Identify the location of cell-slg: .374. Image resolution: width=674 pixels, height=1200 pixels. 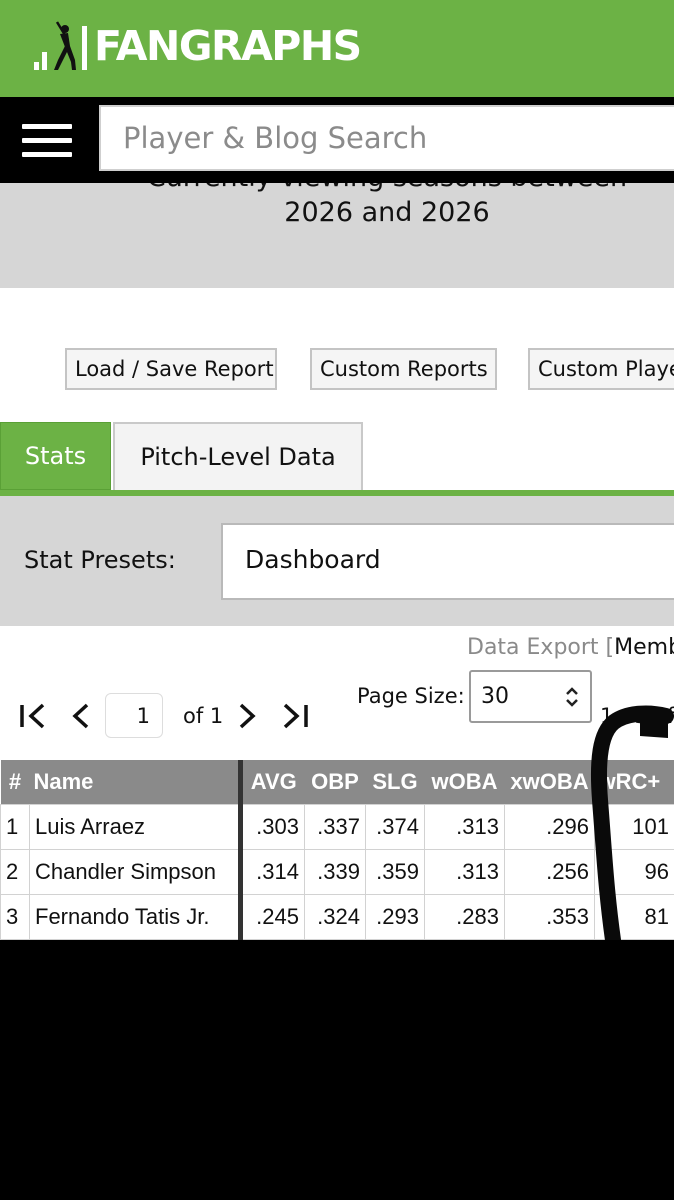
(395, 826).